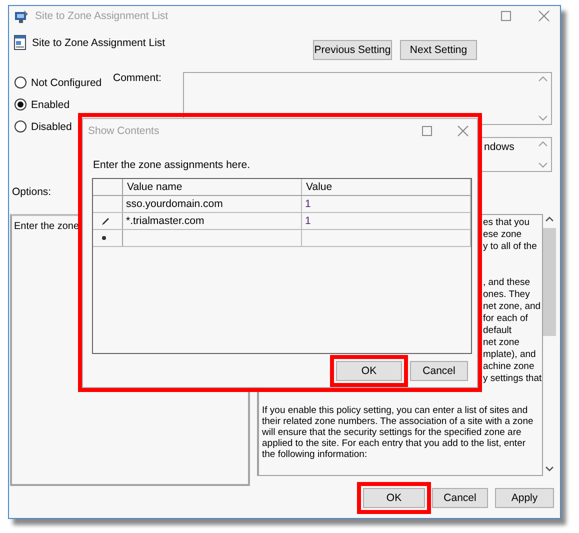 The height and width of the screenshot is (533, 579). Describe the element at coordinates (105, 221) in the screenshot. I see `pencil-icon` at that location.